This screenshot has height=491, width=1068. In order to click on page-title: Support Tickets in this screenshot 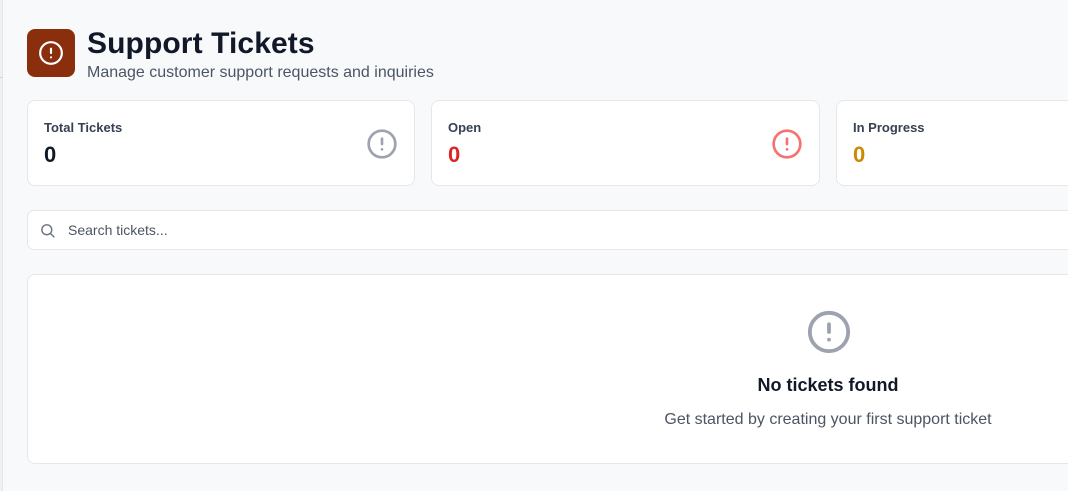, I will do `click(201, 43)`.